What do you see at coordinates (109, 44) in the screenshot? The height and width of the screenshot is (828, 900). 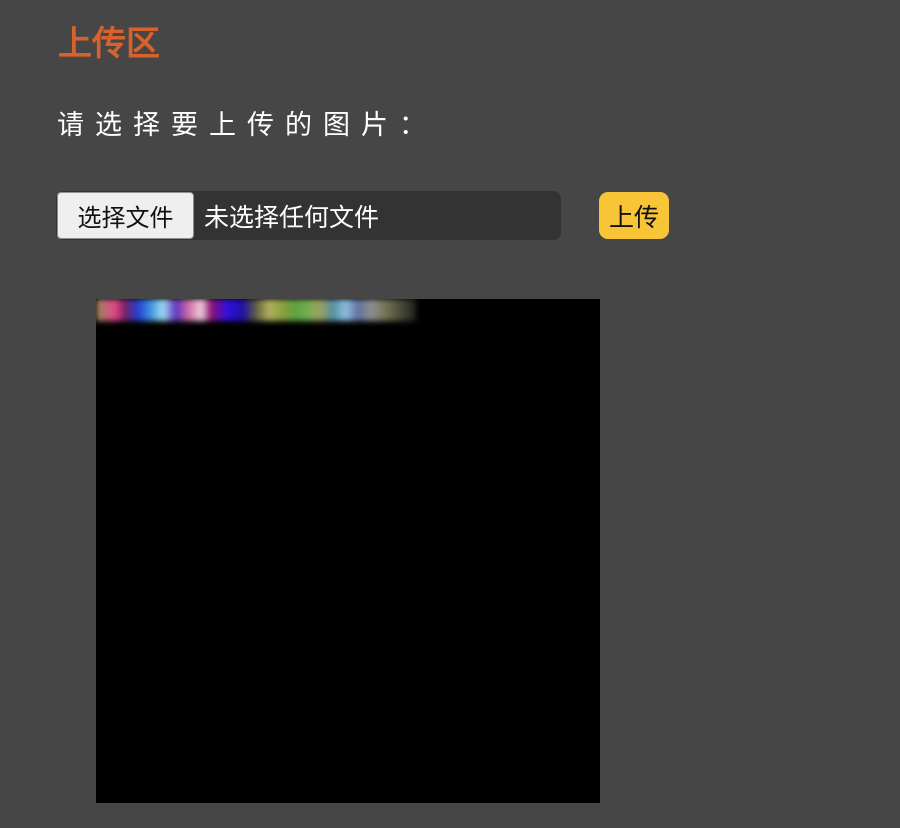 I see `section-title: 上传区` at bounding box center [109, 44].